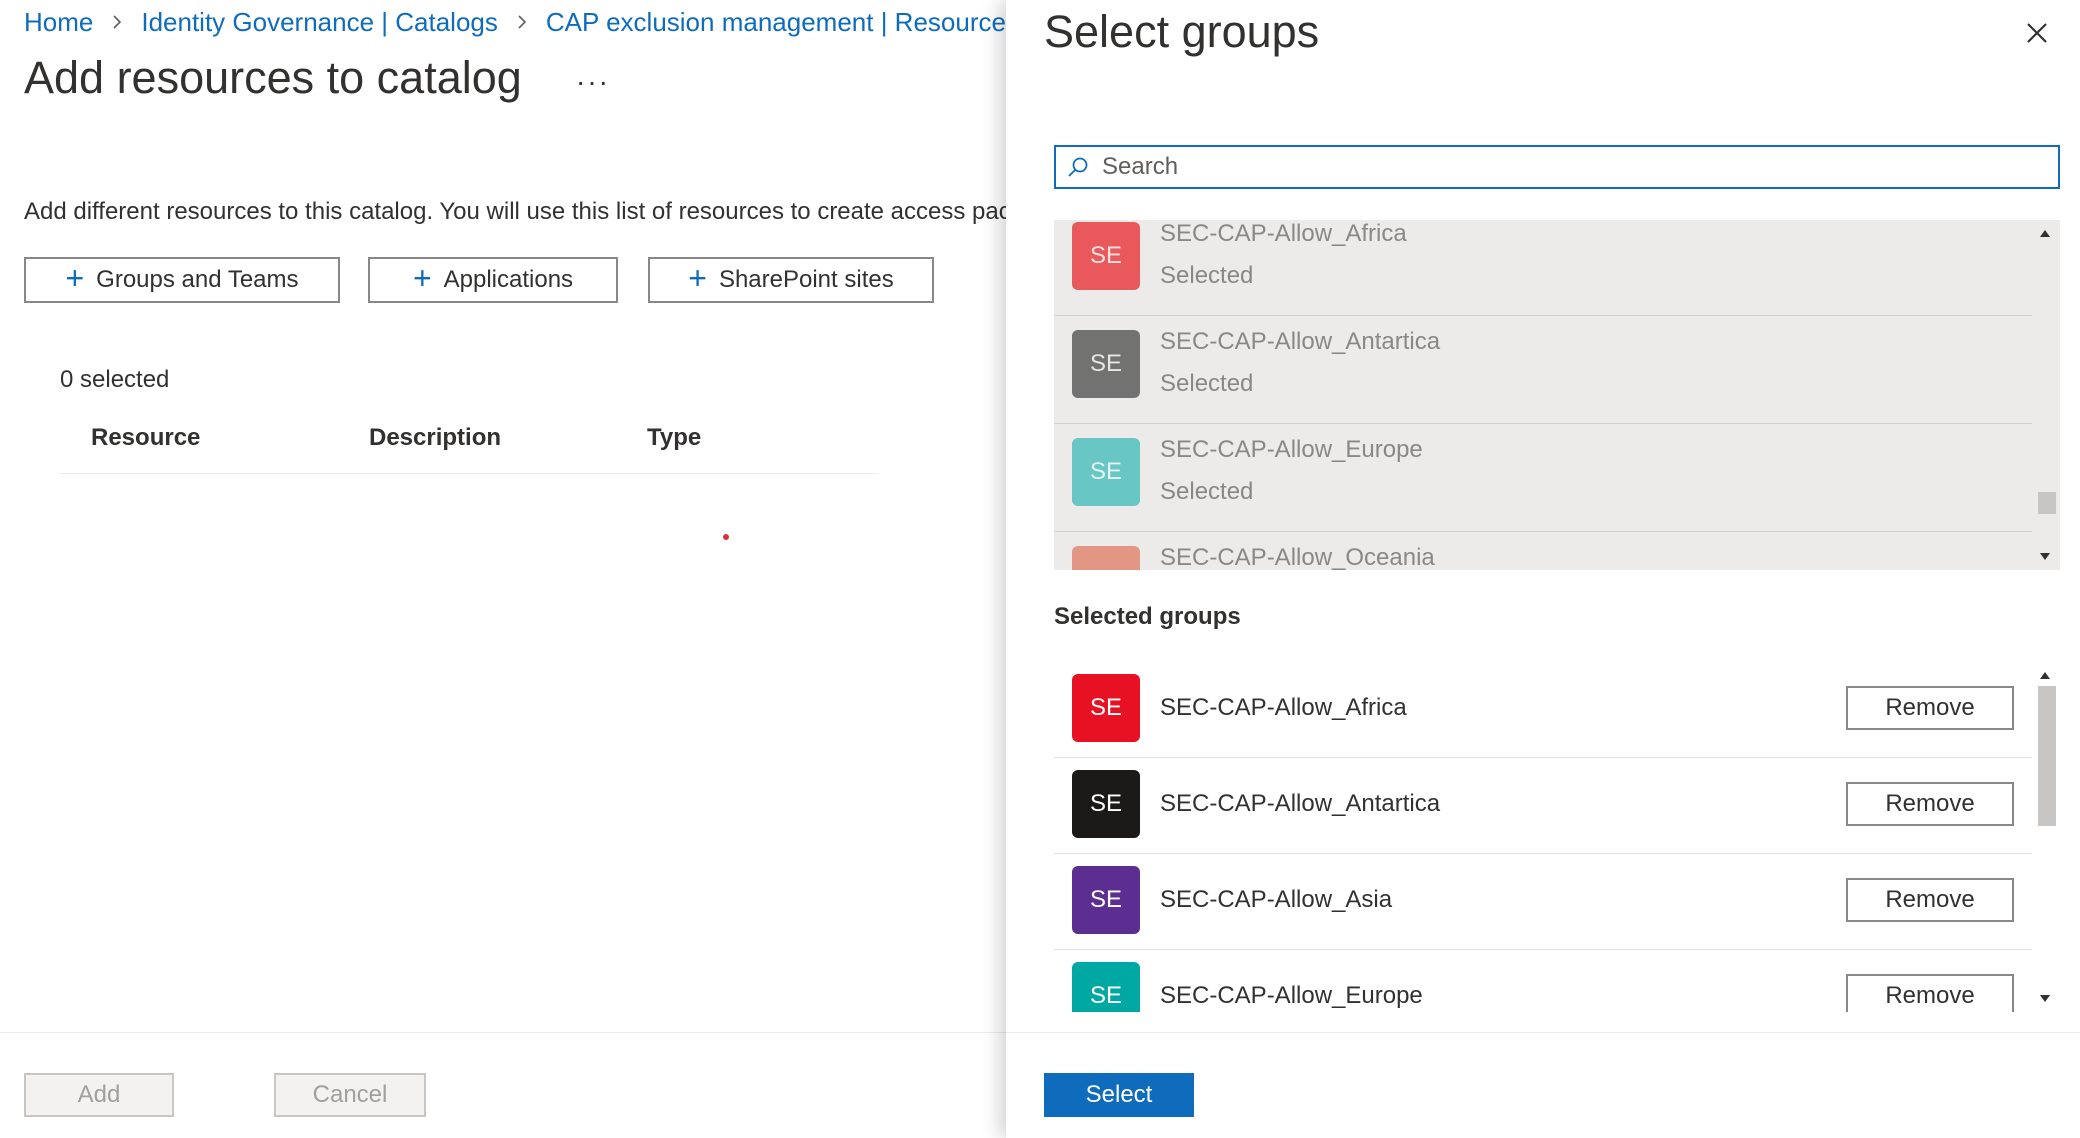  What do you see at coordinates (1543, 1032) in the screenshot?
I see `panel-footer-divider` at bounding box center [1543, 1032].